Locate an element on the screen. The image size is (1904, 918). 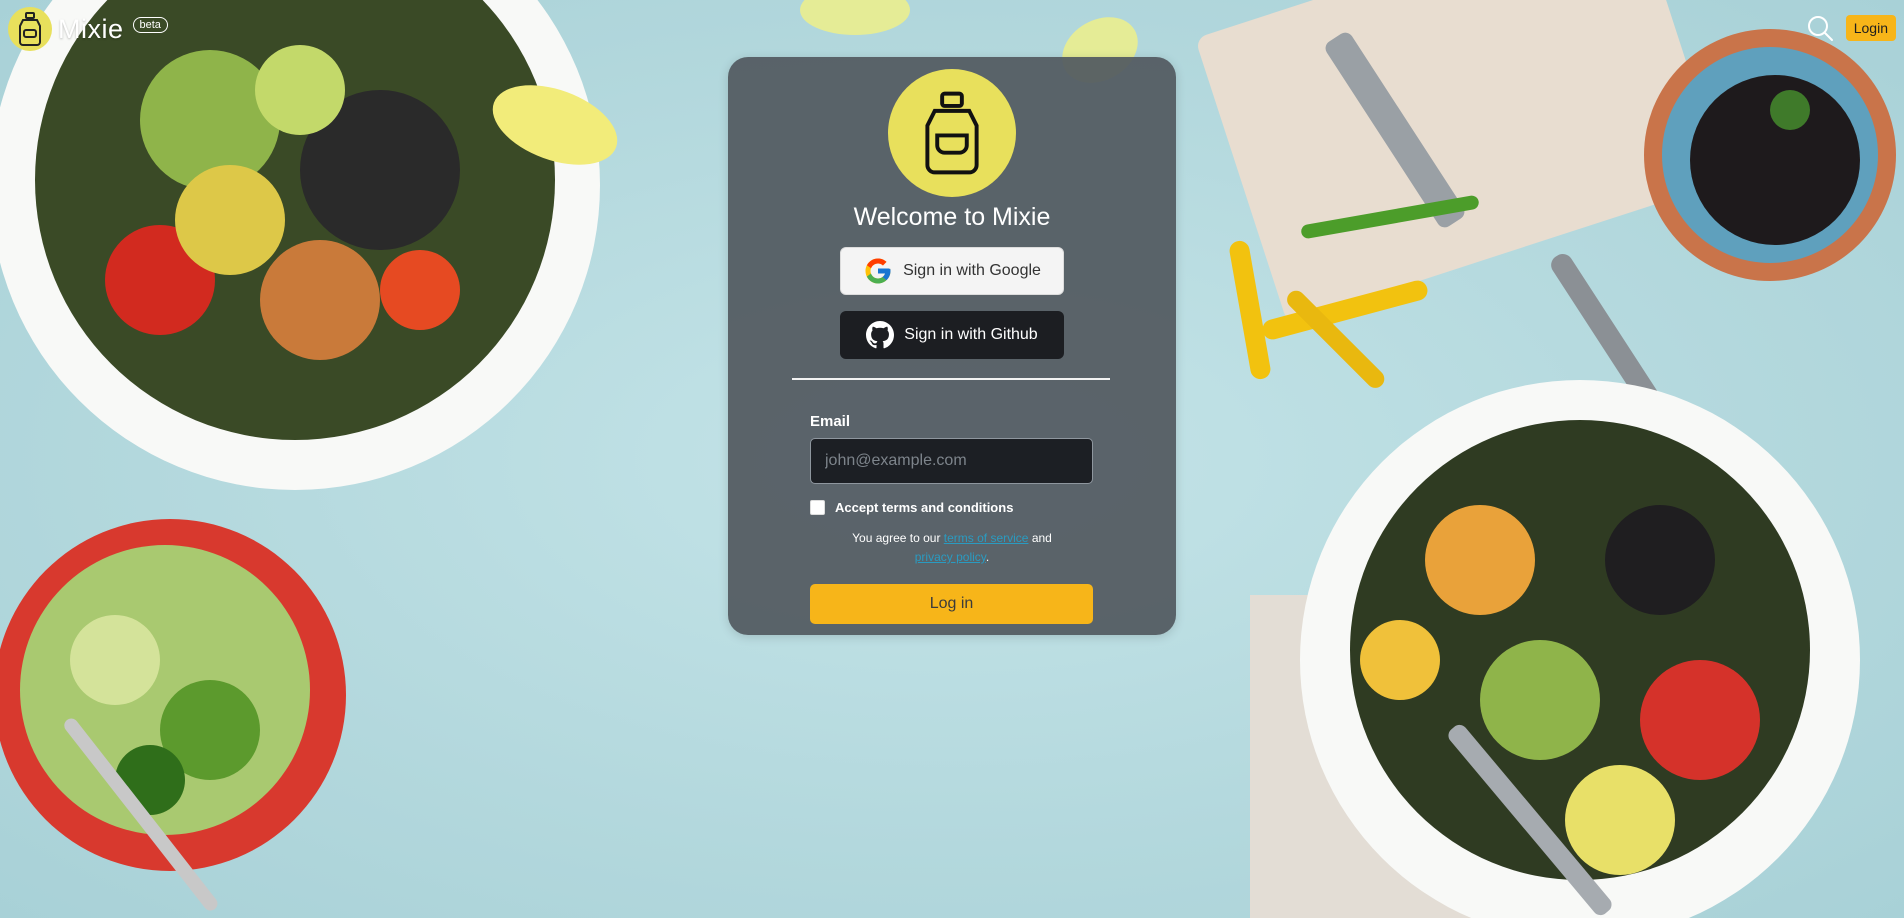
top-nav: Mixie beta Login is located at coordinates (952, 30).